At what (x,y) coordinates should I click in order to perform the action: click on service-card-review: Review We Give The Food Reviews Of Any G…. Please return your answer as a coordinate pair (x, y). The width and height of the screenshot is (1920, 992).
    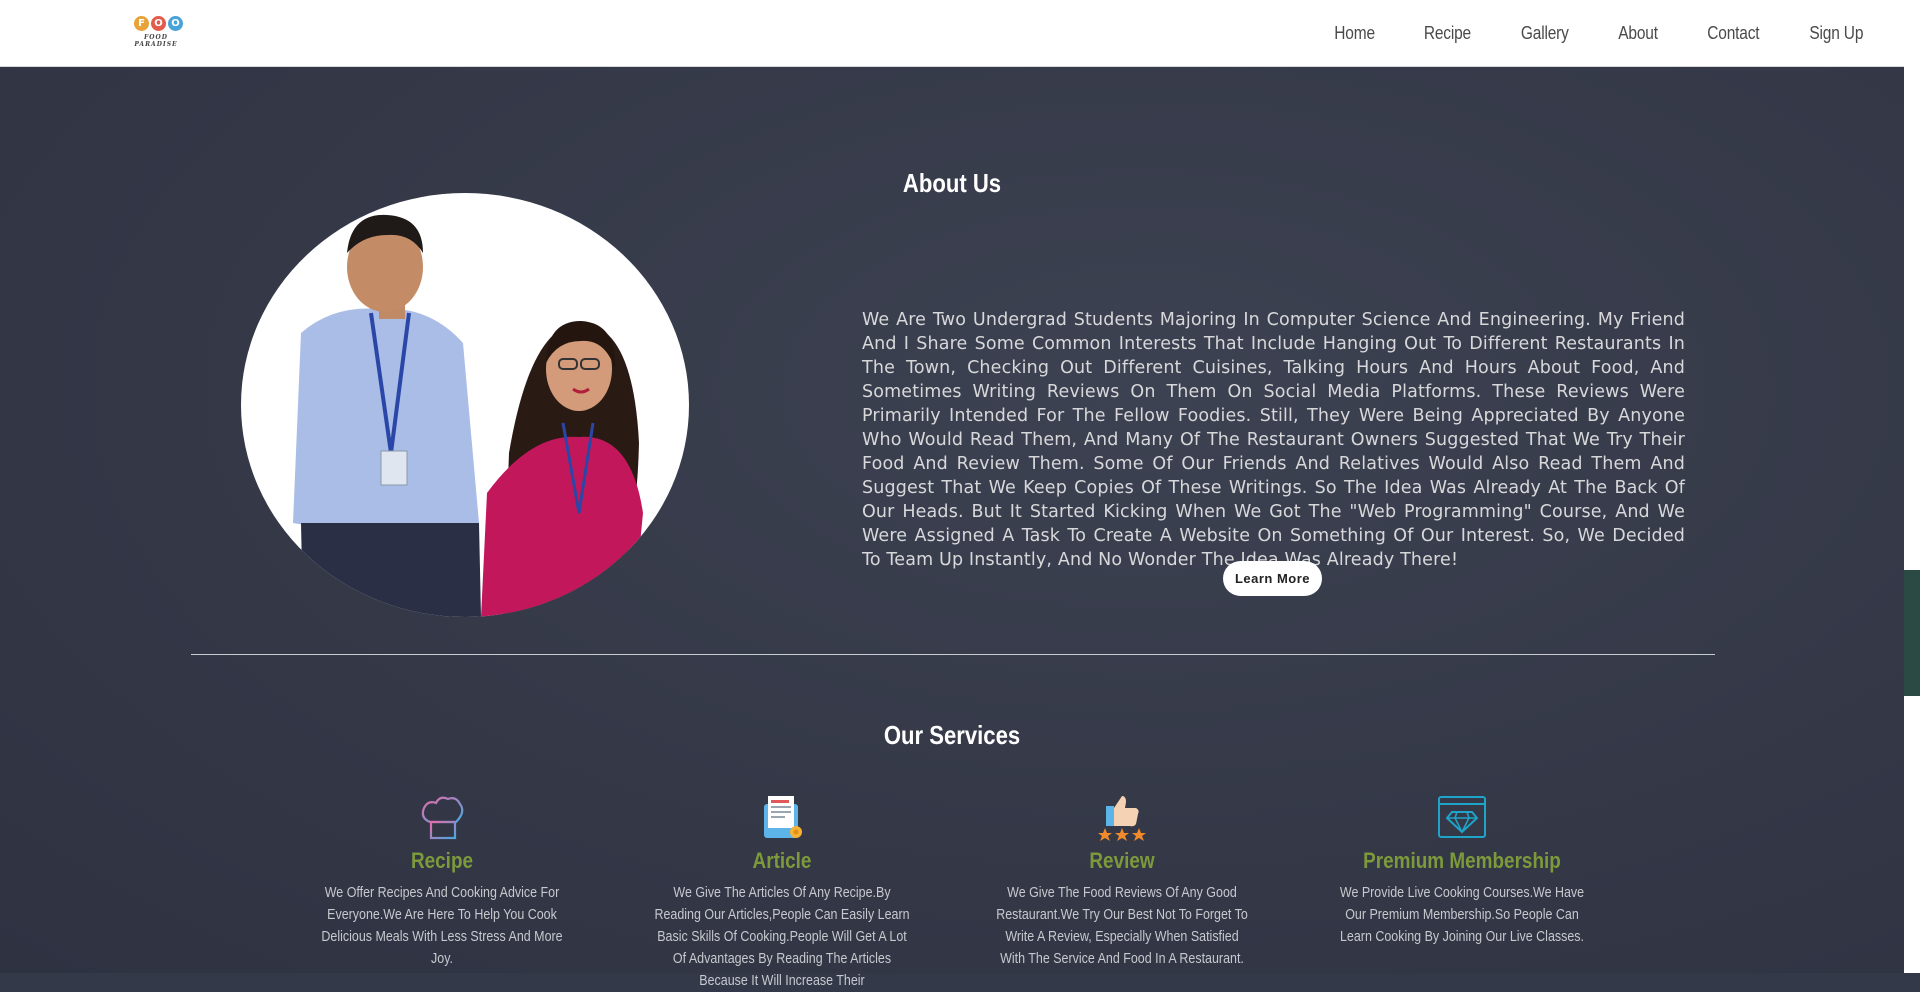
    Looking at the image, I should click on (1122, 881).